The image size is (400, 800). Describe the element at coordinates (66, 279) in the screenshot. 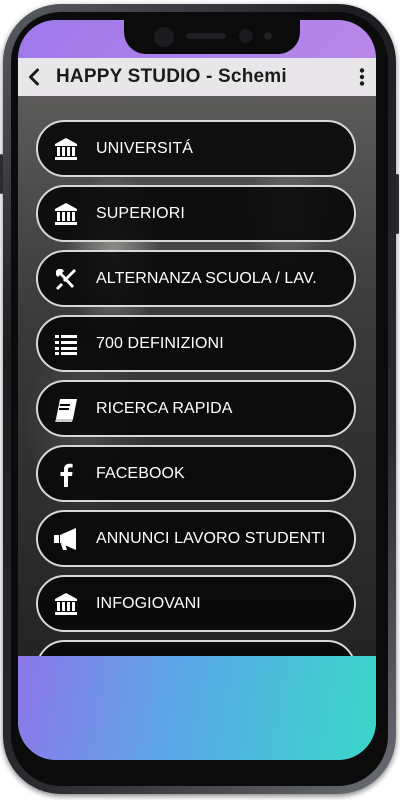

I see `tools-icon` at that location.